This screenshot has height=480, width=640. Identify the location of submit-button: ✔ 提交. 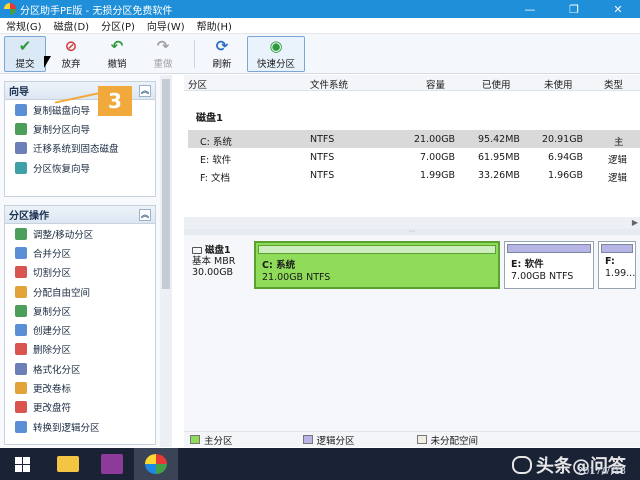
(25, 53).